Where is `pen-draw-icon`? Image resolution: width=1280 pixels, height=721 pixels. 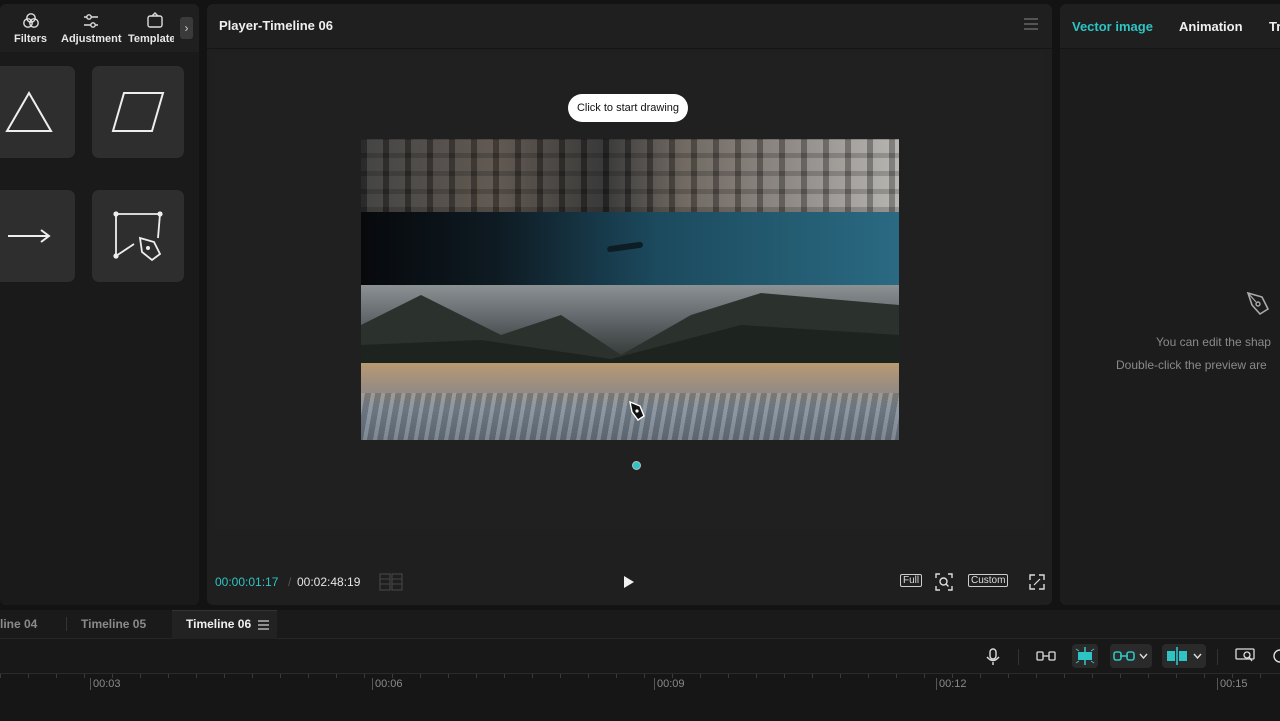 pen-draw-icon is located at coordinates (138, 236).